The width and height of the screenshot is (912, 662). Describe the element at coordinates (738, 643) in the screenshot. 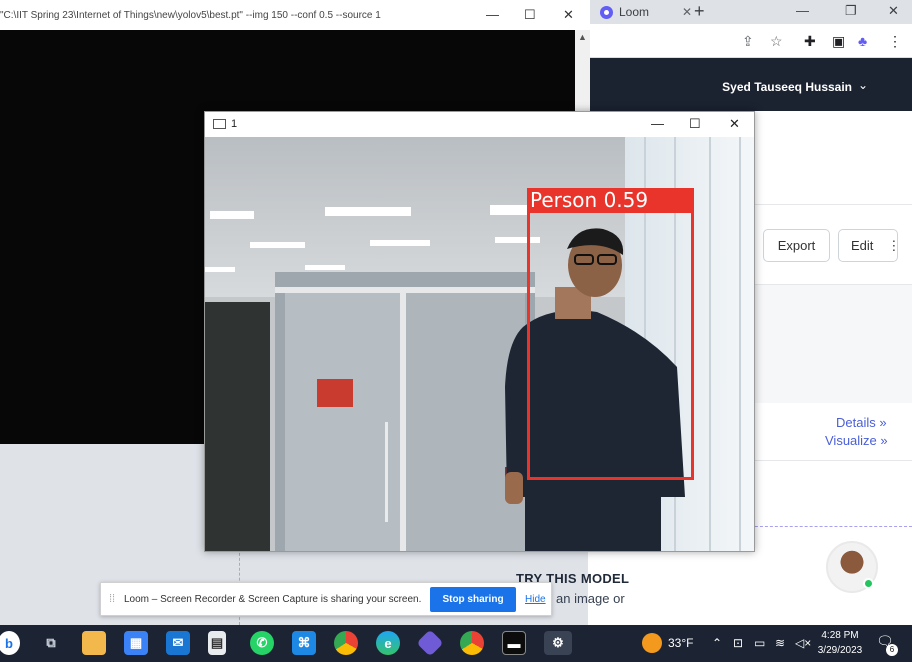

I see `meet-now-icon: ⊡` at that location.